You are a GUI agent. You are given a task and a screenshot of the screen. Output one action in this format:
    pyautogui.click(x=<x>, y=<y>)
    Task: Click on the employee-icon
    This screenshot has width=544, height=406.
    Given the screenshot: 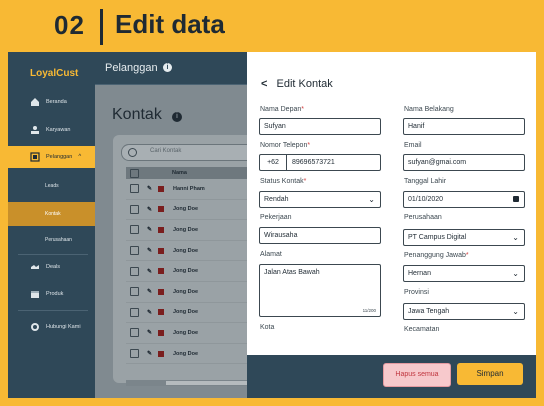 What is the action you would take?
    pyautogui.click(x=35, y=130)
    